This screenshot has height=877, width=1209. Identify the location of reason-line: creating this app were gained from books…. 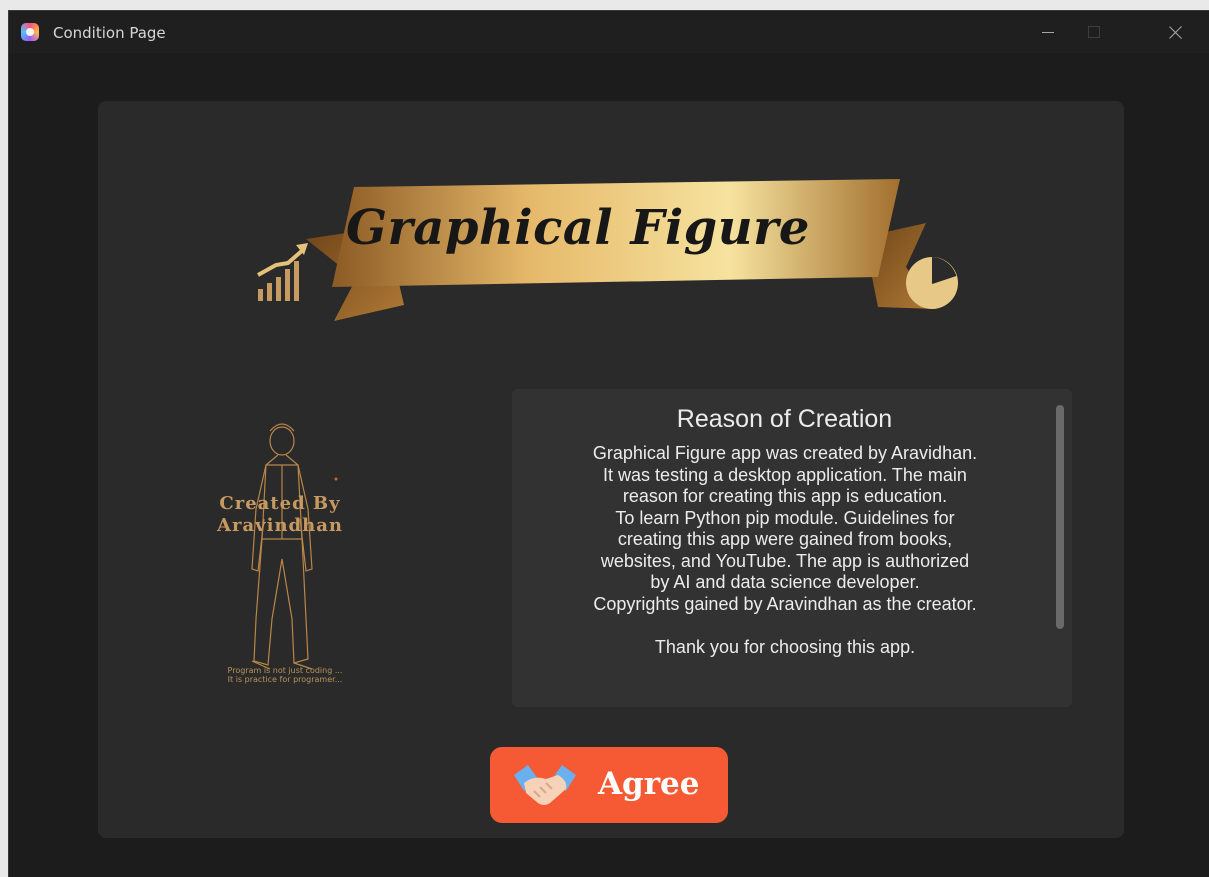
(785, 539).